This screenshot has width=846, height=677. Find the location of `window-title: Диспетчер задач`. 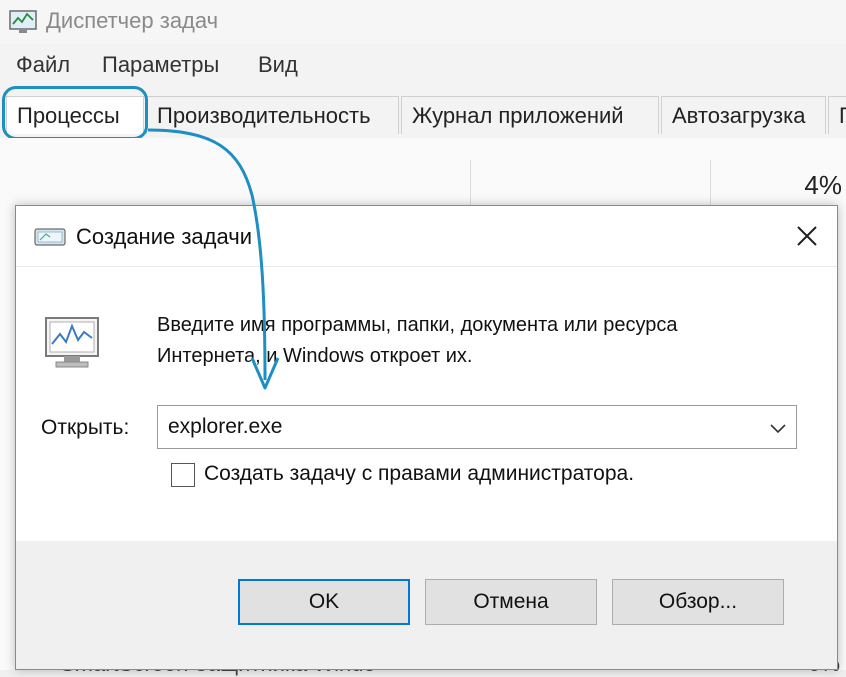

window-title: Диспетчер задач is located at coordinates (132, 20).